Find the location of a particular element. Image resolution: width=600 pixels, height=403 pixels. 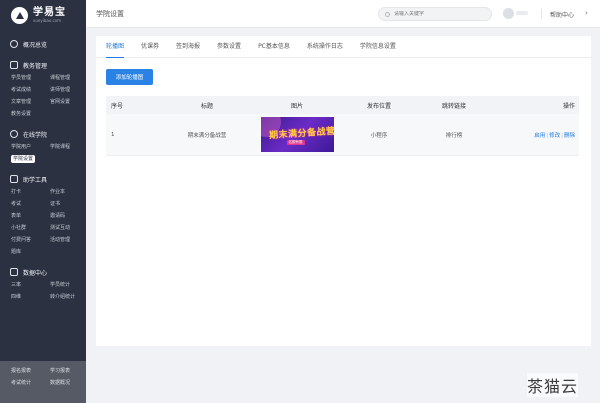

search-icon is located at coordinates (387, 14).